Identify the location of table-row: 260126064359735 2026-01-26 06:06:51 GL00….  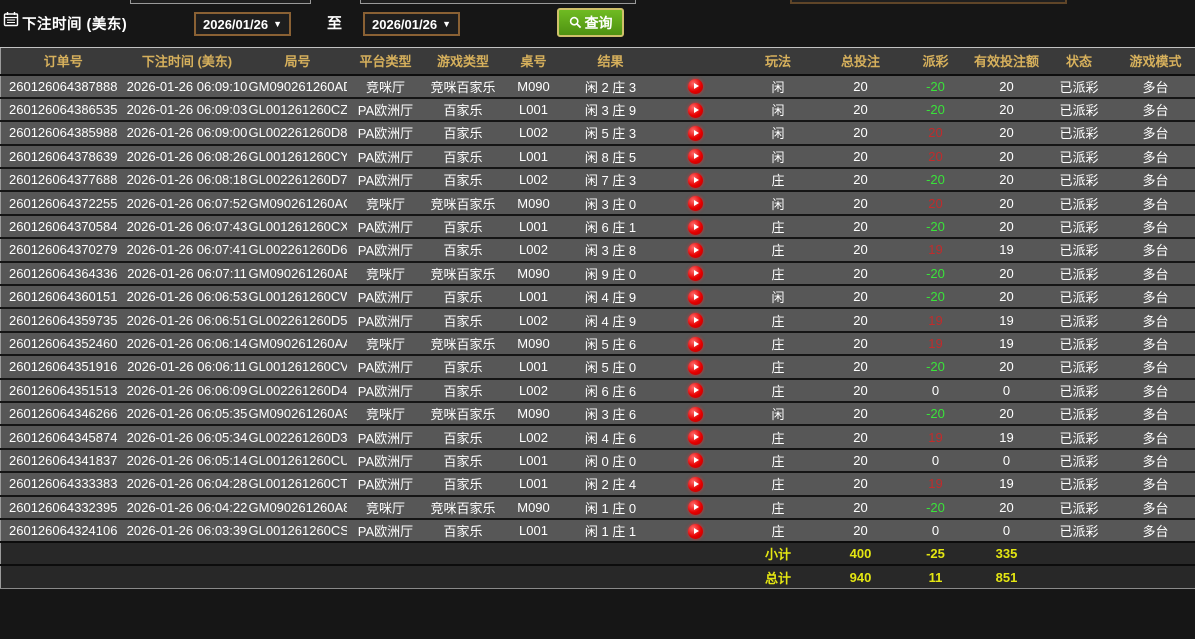
(597, 319).